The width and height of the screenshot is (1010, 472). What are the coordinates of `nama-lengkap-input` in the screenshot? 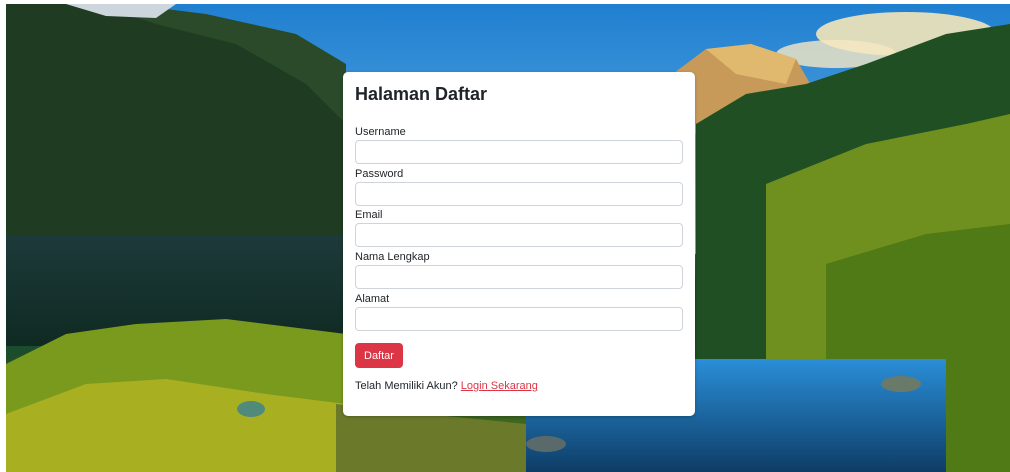 It's located at (519, 277).